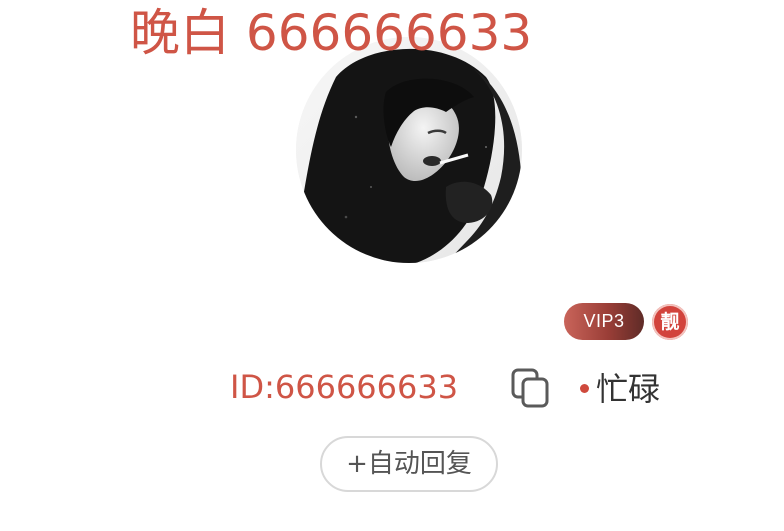  Describe the element at coordinates (628, 389) in the screenshot. I see `status-text: 忙碌` at that location.